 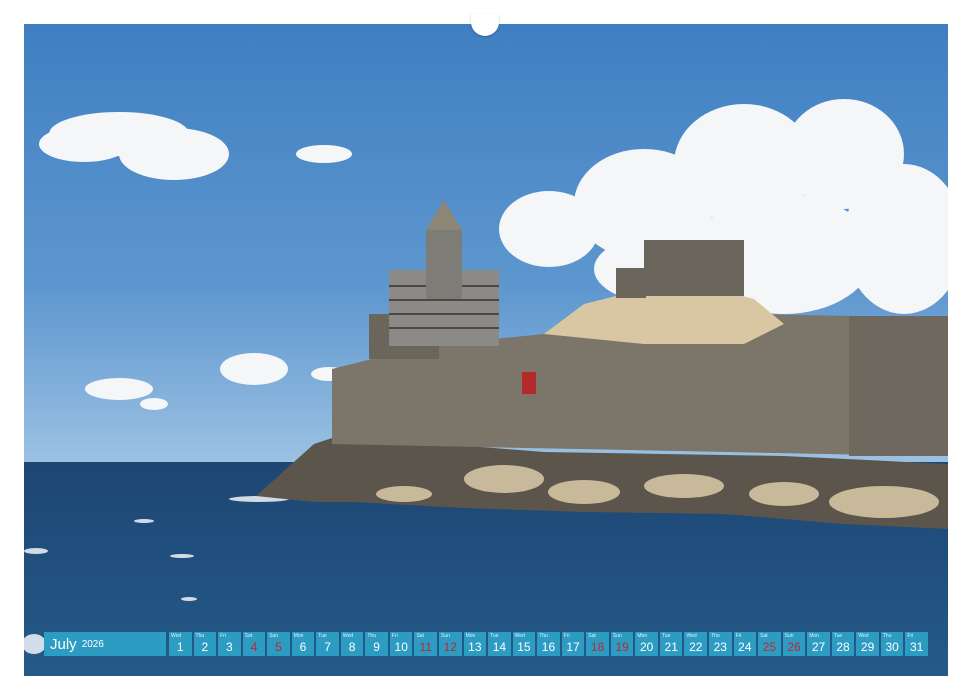 I want to click on day-number: 12, so click(x=450, y=647).